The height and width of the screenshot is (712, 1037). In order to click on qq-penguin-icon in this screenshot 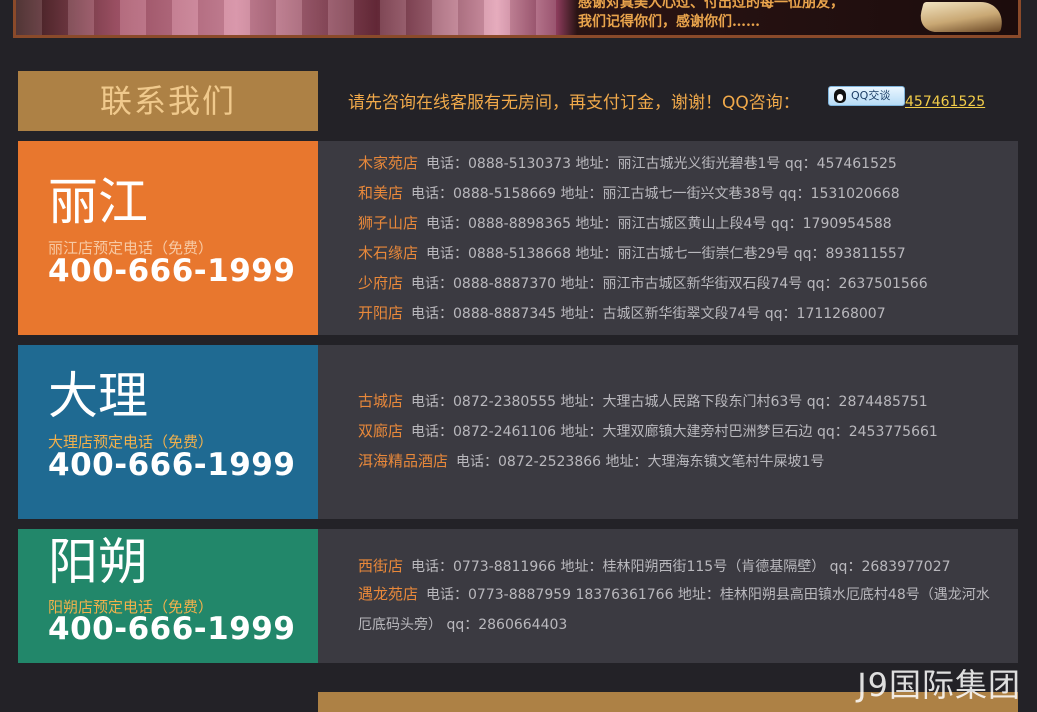, I will do `click(840, 96)`.